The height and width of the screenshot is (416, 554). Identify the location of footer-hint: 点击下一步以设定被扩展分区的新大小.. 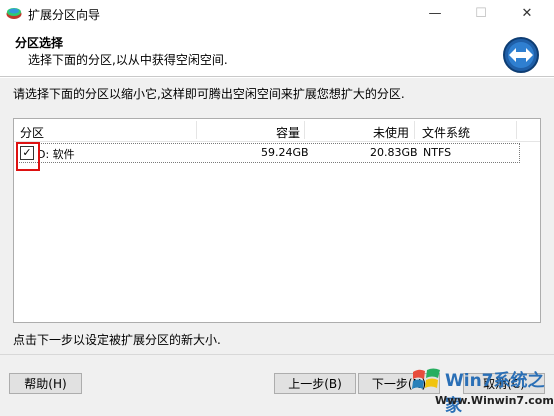
(117, 340).